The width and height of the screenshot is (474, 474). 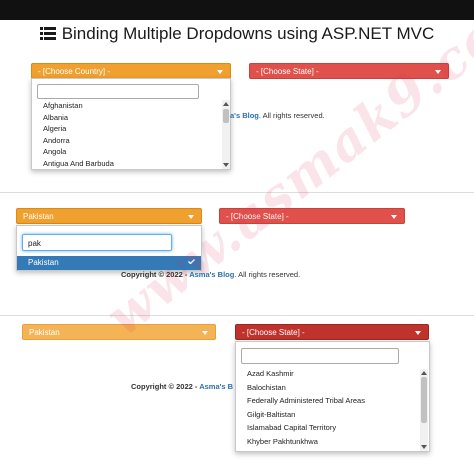 I want to click on country-dropdown-1: - [Choose Country] -, so click(x=131, y=71).